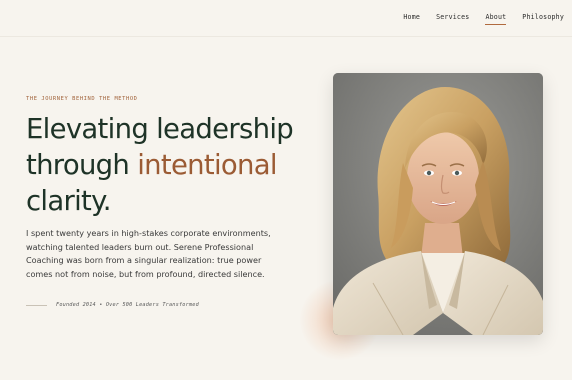 The height and width of the screenshot is (380, 572). Describe the element at coordinates (411, 18) in the screenshot. I see `nav-link-home: Home` at that location.